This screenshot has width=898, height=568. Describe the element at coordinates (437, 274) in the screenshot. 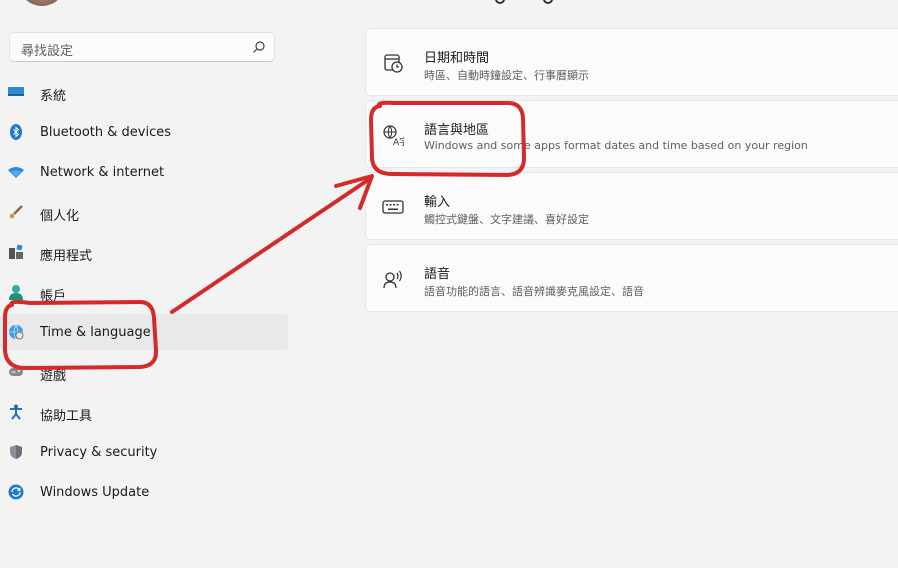

I see `card-title: 語音` at that location.